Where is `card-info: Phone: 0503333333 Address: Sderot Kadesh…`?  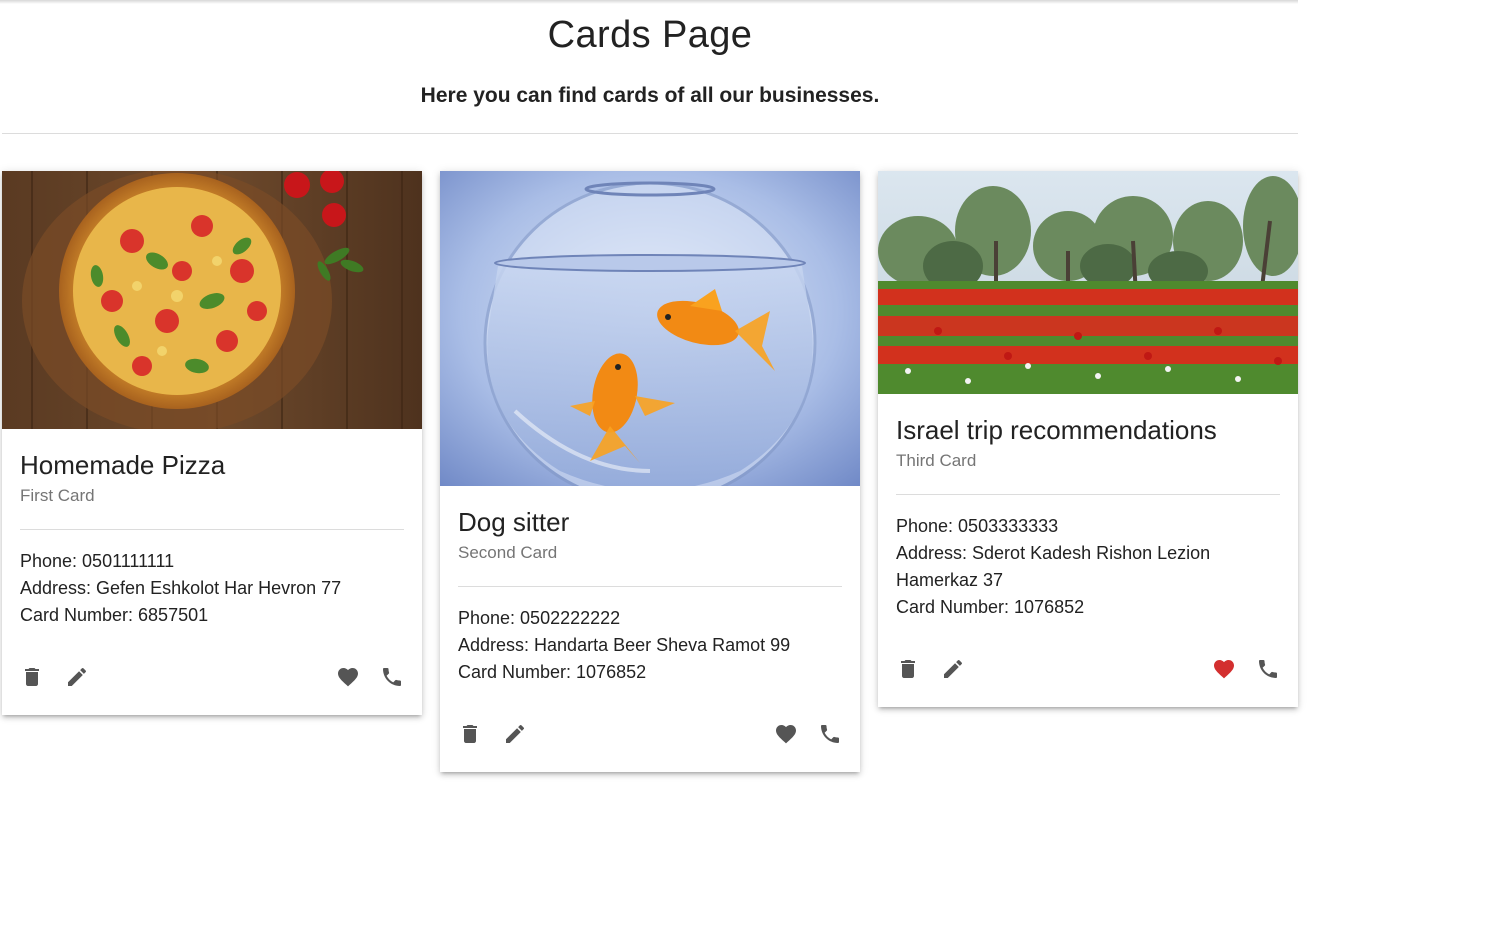
card-info: Phone: 0503333333 Address: Sderot Kadesh… is located at coordinates (1088, 567).